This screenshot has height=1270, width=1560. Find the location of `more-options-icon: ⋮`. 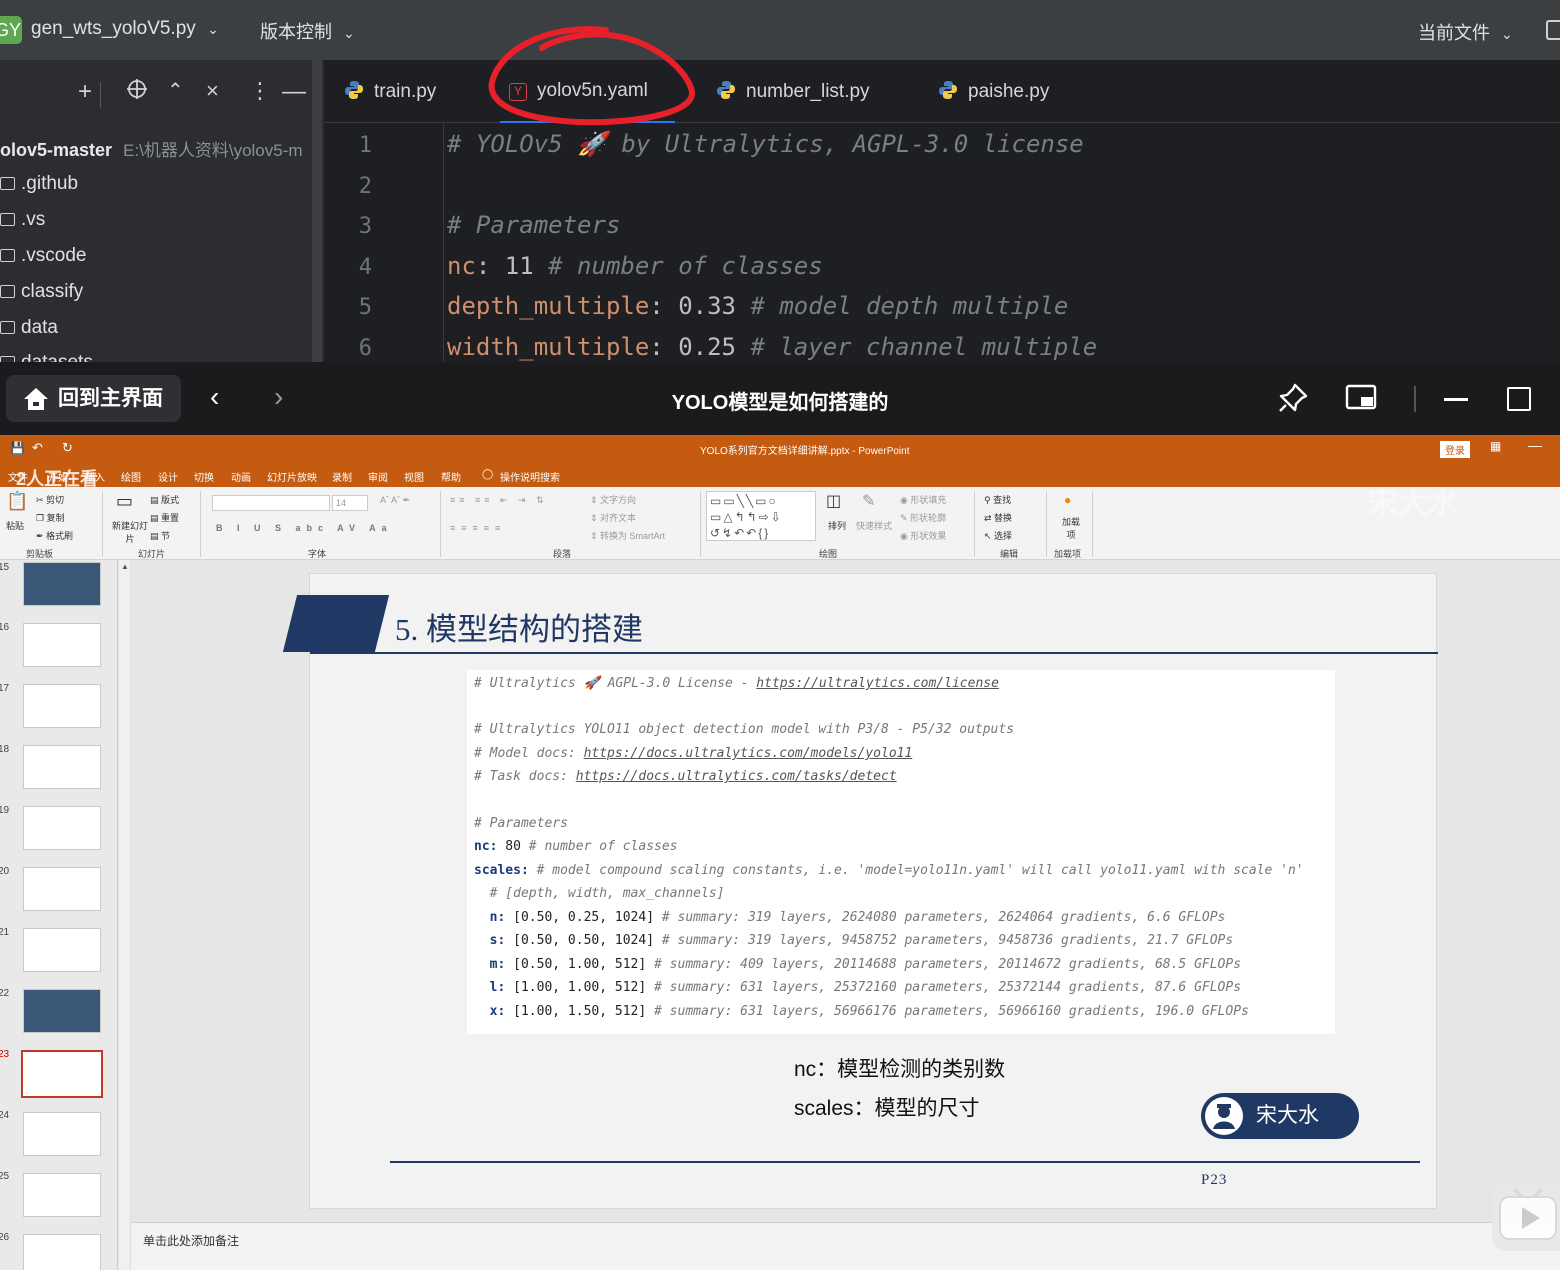

more-options-icon: ⋮ is located at coordinates (260, 91).